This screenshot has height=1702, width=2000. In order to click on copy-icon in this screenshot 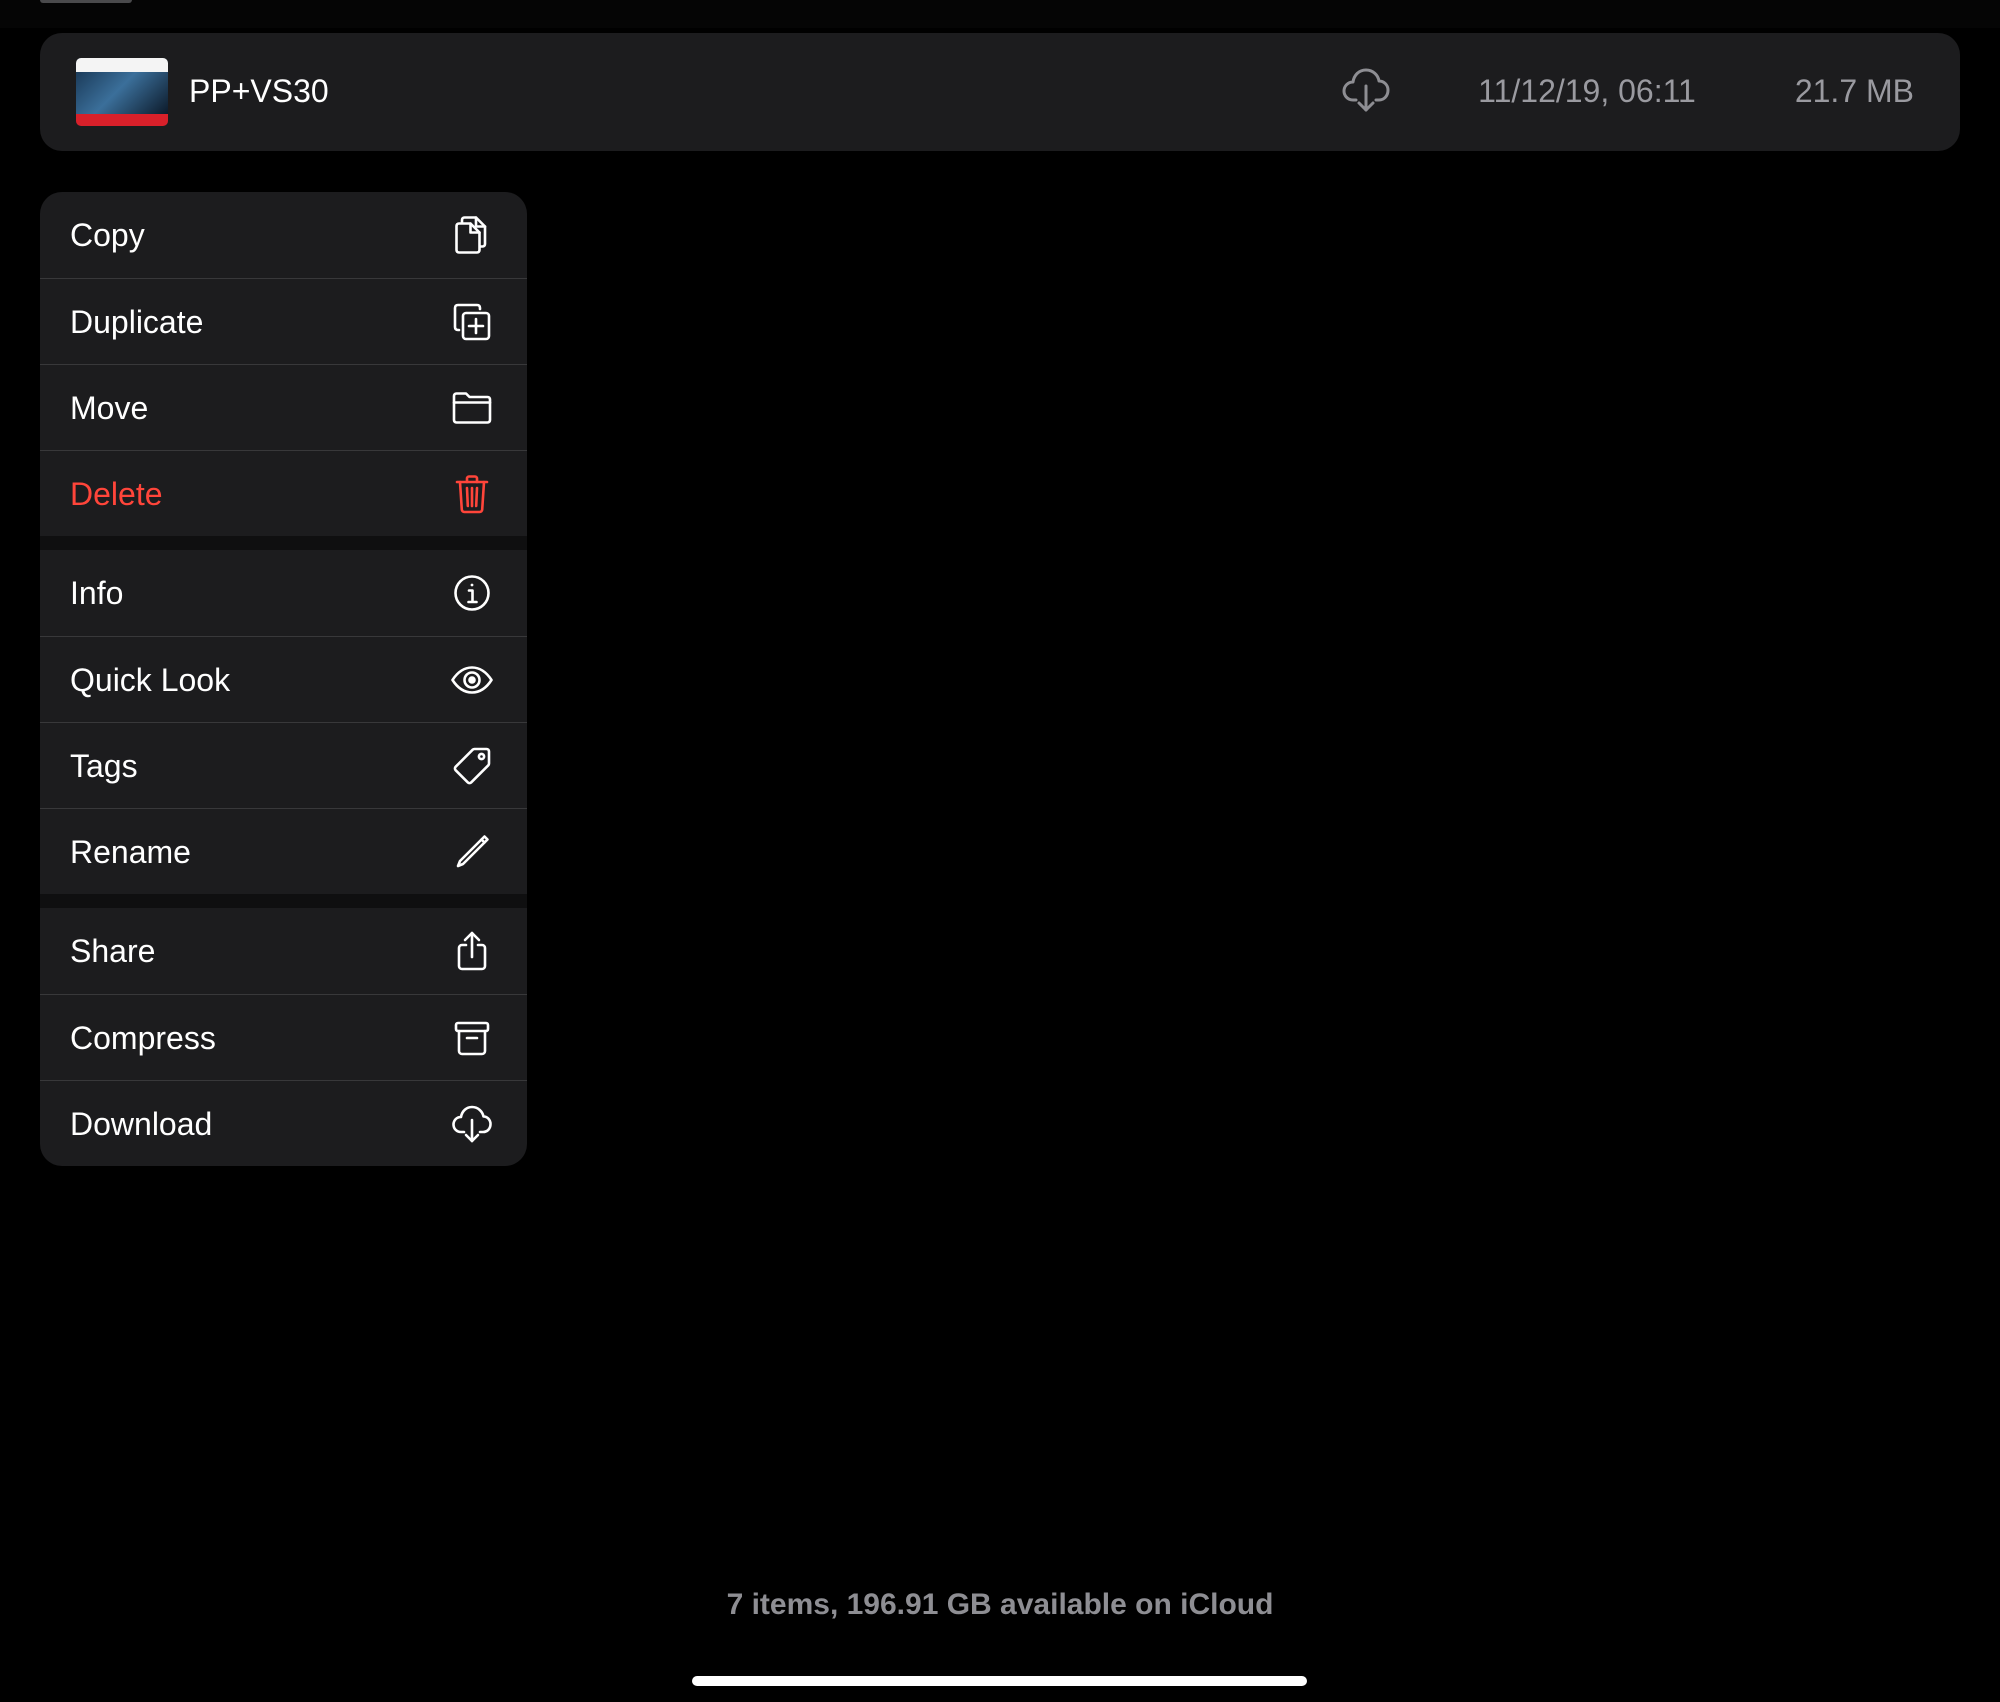, I will do `click(472, 235)`.